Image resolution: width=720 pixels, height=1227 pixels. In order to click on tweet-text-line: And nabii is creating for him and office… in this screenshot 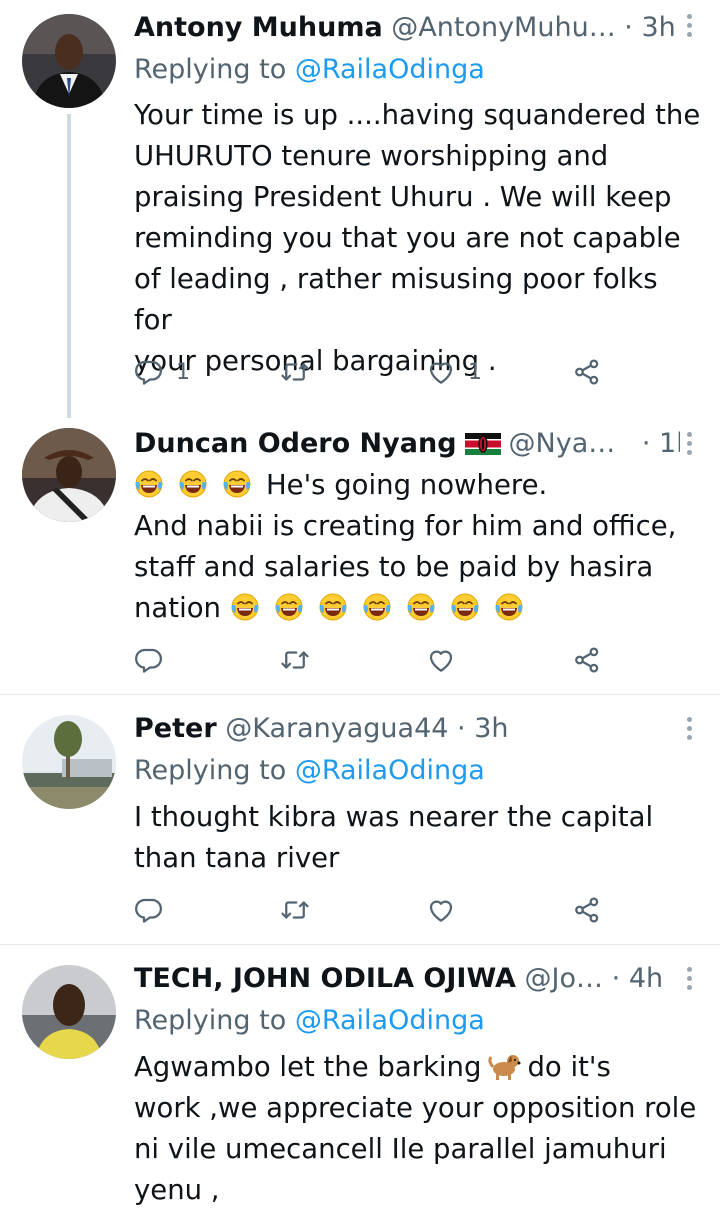, I will do `click(405, 526)`.